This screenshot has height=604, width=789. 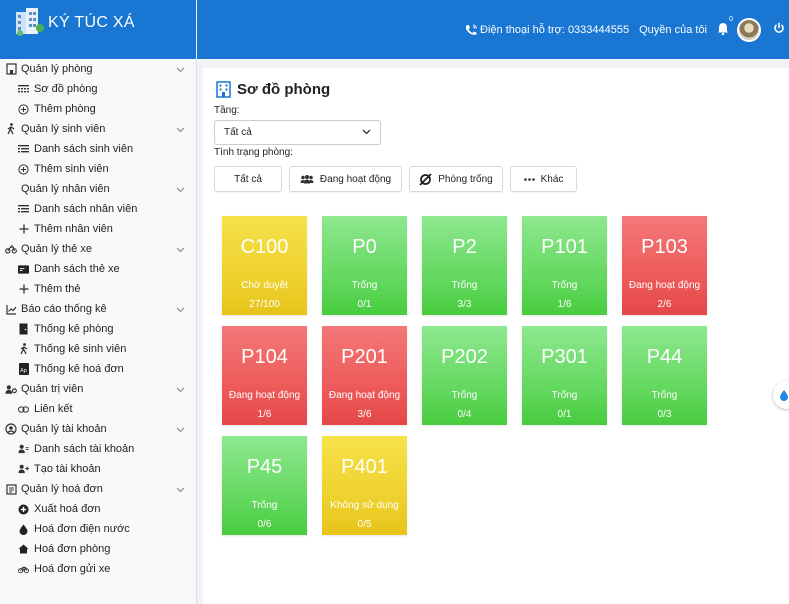 What do you see at coordinates (11, 309) in the screenshot?
I see `chart-line-icon` at bounding box center [11, 309].